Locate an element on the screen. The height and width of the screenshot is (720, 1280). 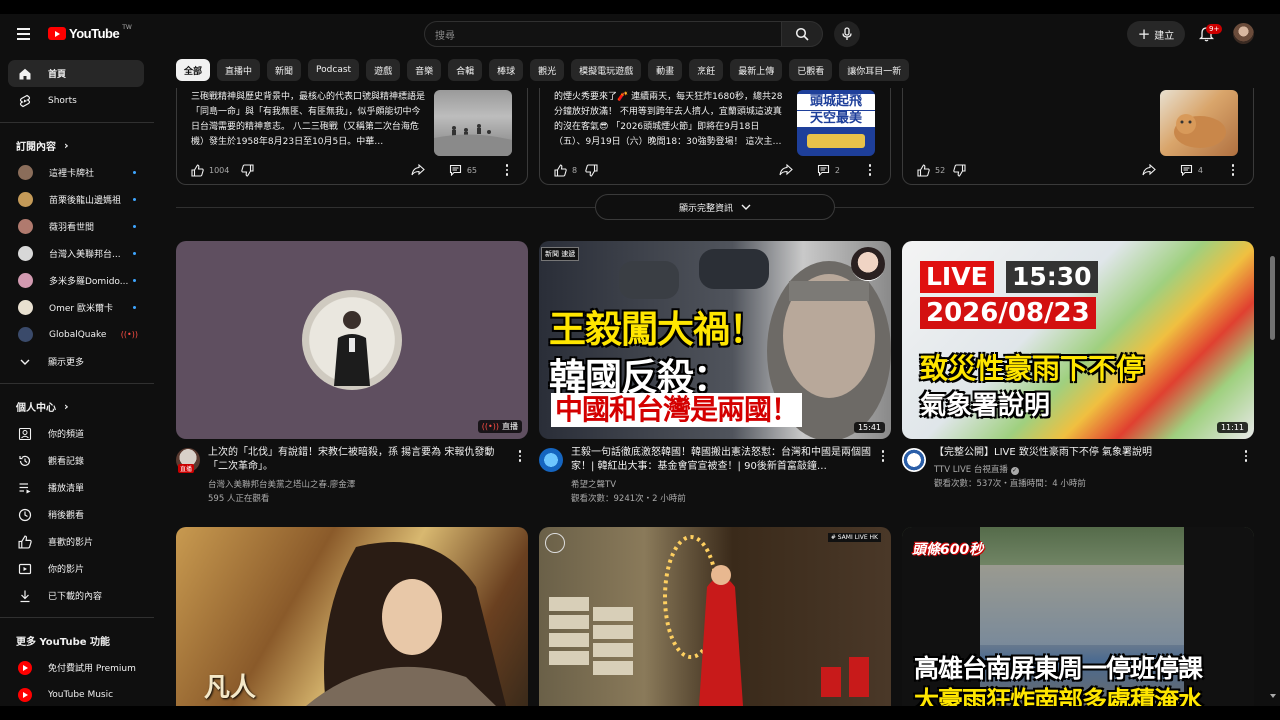
chip-filter: 音樂 is located at coordinates (424, 70).